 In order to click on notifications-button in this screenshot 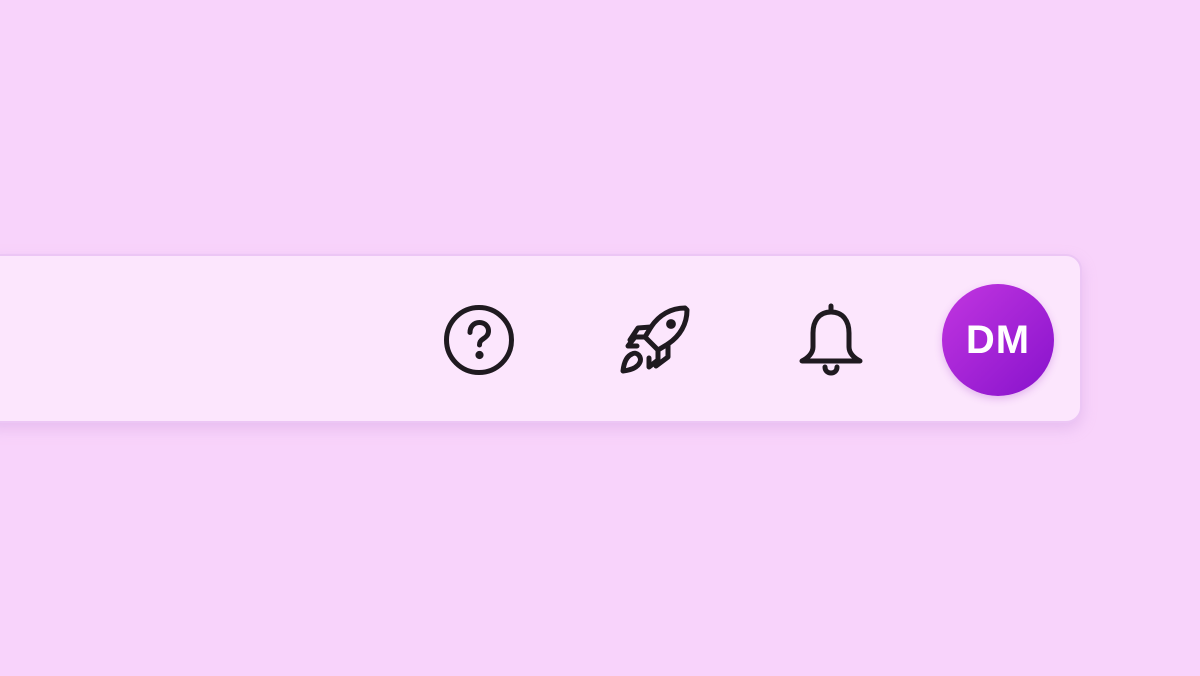, I will do `click(831, 340)`.